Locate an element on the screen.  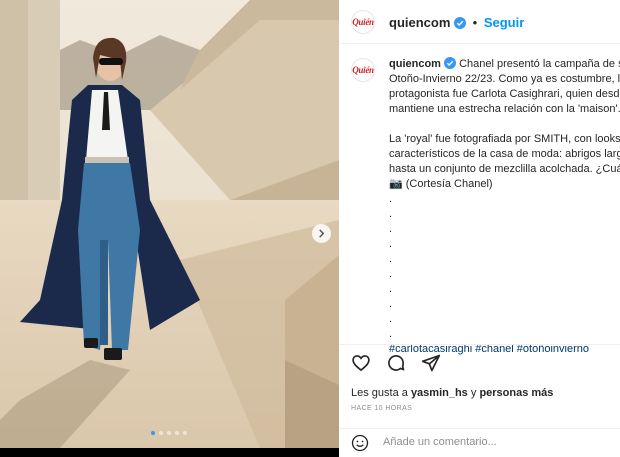
carousel-next-button is located at coordinates (321, 233).